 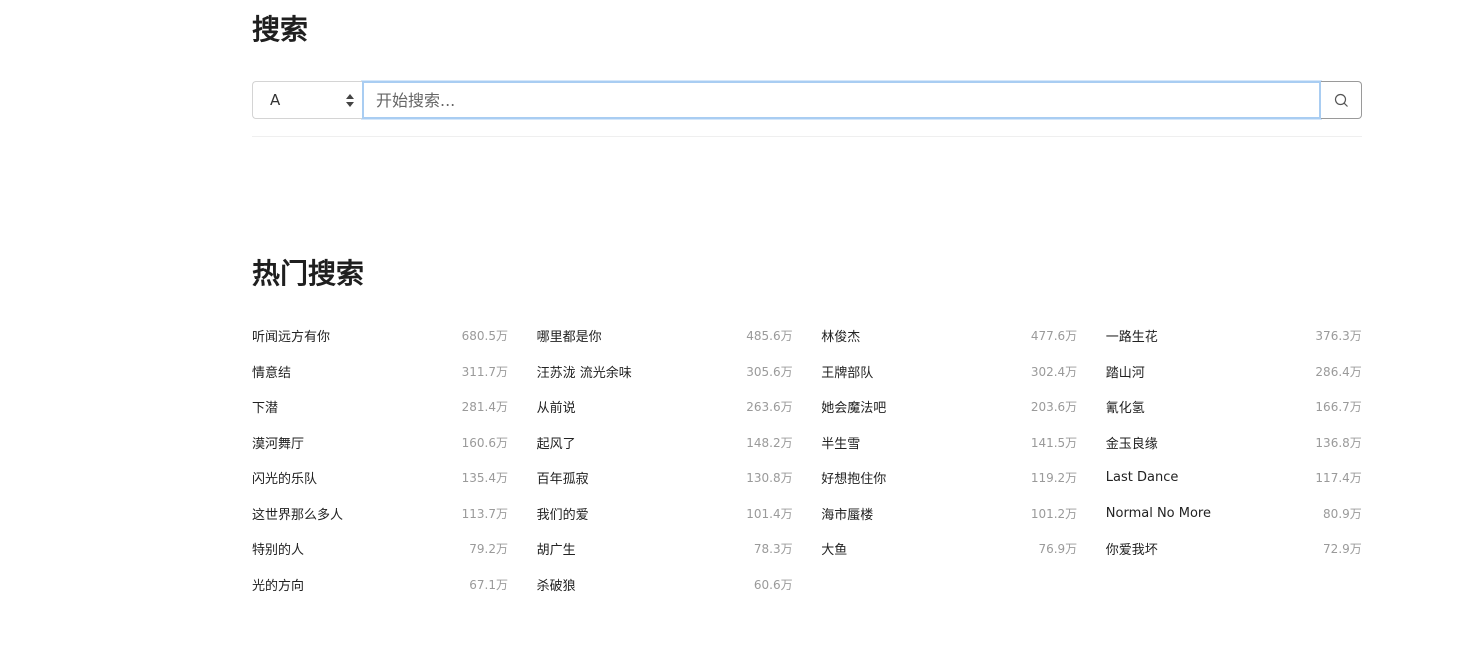 What do you see at coordinates (1131, 338) in the screenshot?
I see `hot-search-term: 一路生花` at bounding box center [1131, 338].